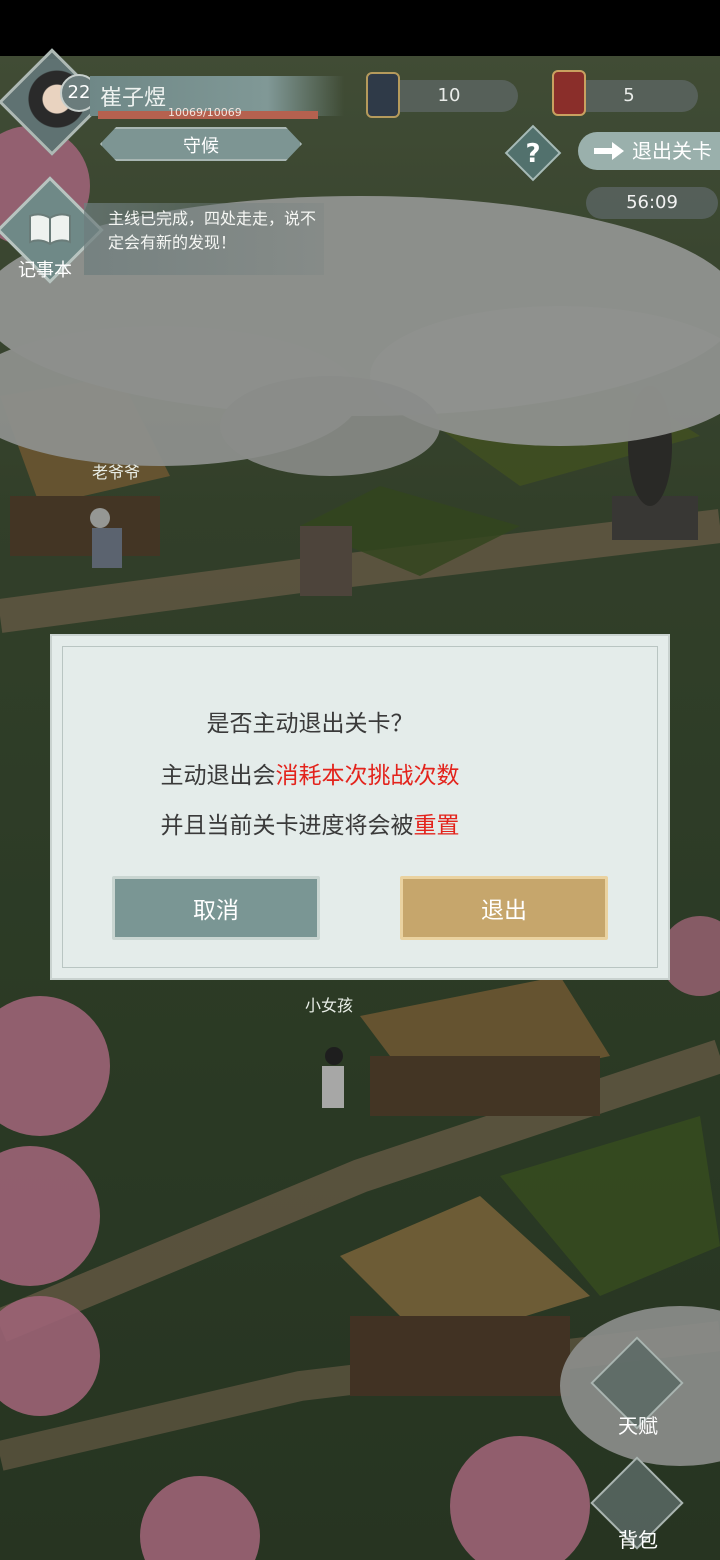 The width and height of the screenshot is (720, 1560). What do you see at coordinates (116, 471) in the screenshot?
I see `npc-grandpa-label: 老爷爷` at bounding box center [116, 471].